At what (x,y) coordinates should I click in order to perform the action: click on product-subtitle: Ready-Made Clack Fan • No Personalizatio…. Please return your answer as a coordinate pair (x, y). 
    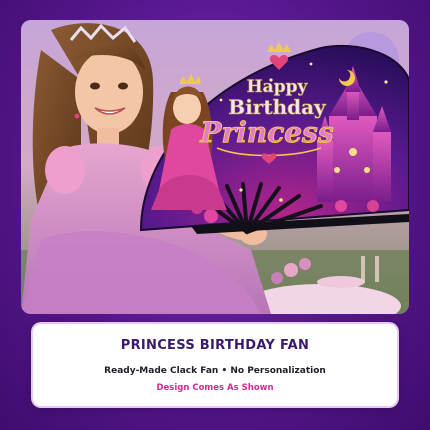
    Looking at the image, I should click on (215, 371).